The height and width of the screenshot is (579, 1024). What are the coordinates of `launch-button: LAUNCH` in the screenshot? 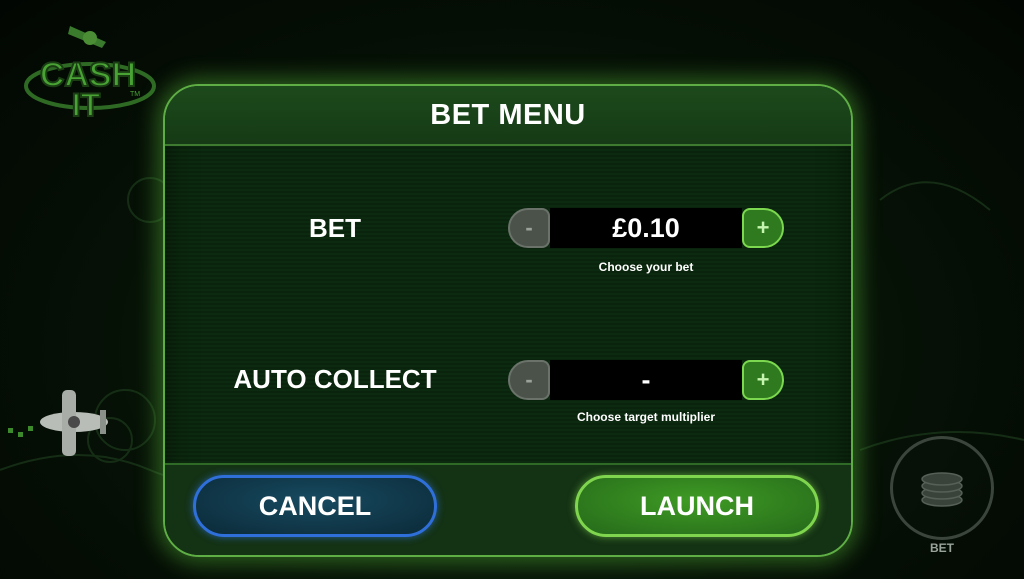 It's located at (697, 506).